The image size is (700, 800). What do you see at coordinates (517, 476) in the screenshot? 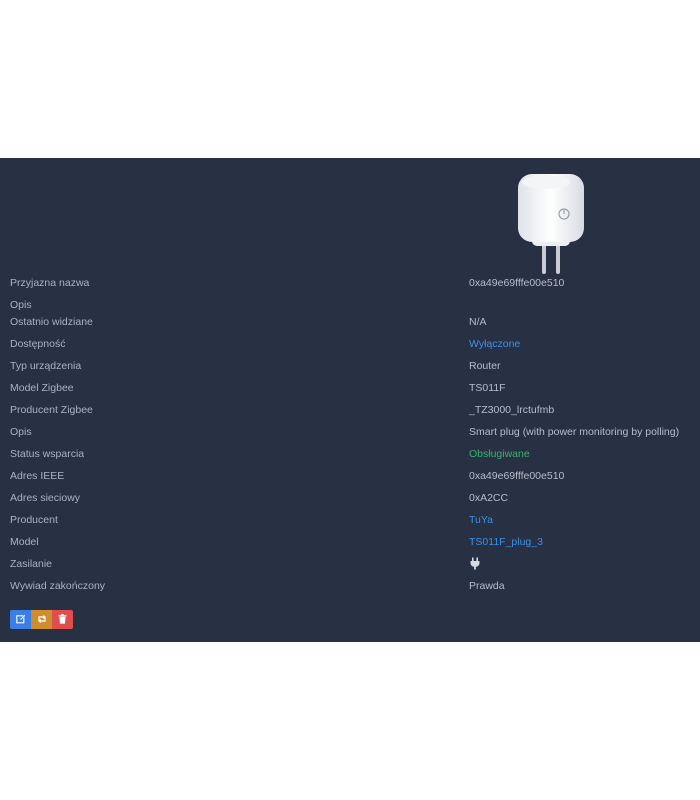
I see `ieee-address-value: 0xa49e69fffe00e510` at bounding box center [517, 476].